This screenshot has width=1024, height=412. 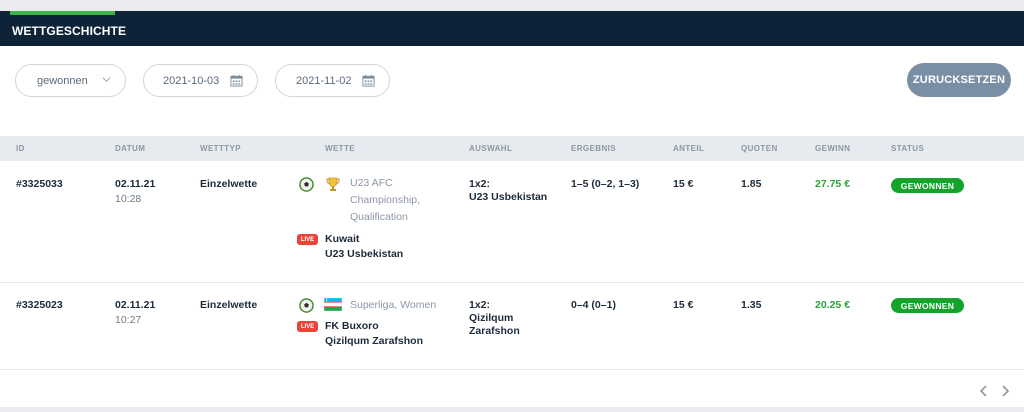 I want to click on match-teams: Kuwait U23 Usbekistan, so click(x=364, y=247).